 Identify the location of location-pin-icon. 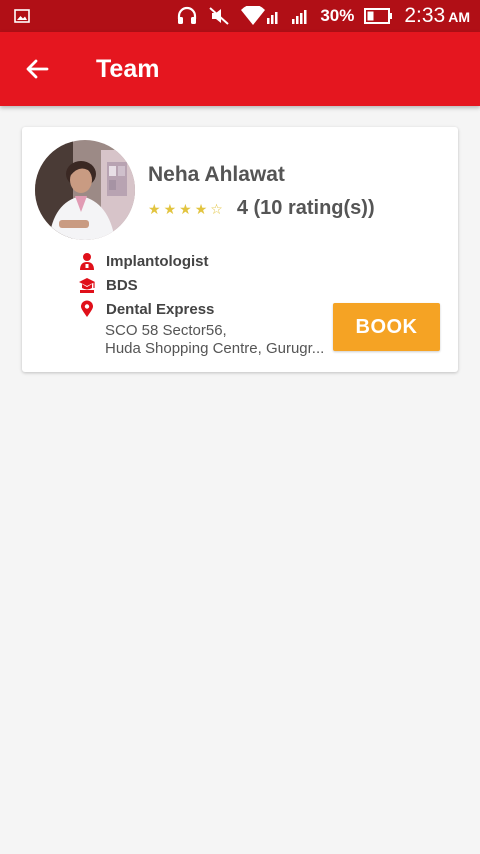
(87, 309).